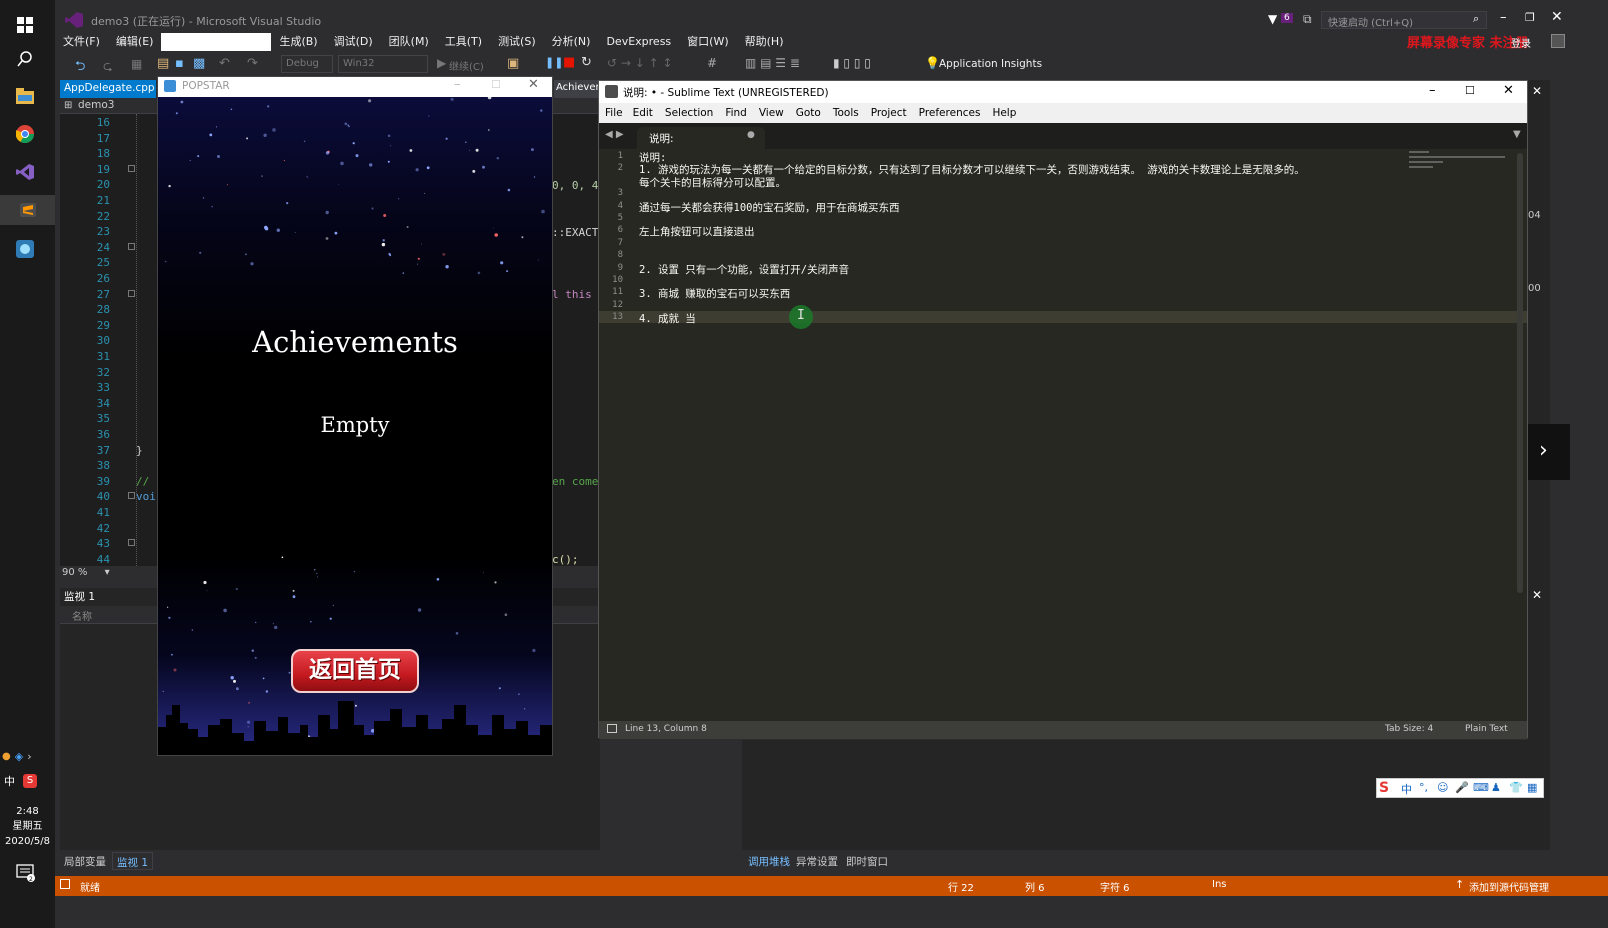 The height and width of the screenshot is (928, 1608). I want to click on syntax-button: Plain Text, so click(1486, 729).